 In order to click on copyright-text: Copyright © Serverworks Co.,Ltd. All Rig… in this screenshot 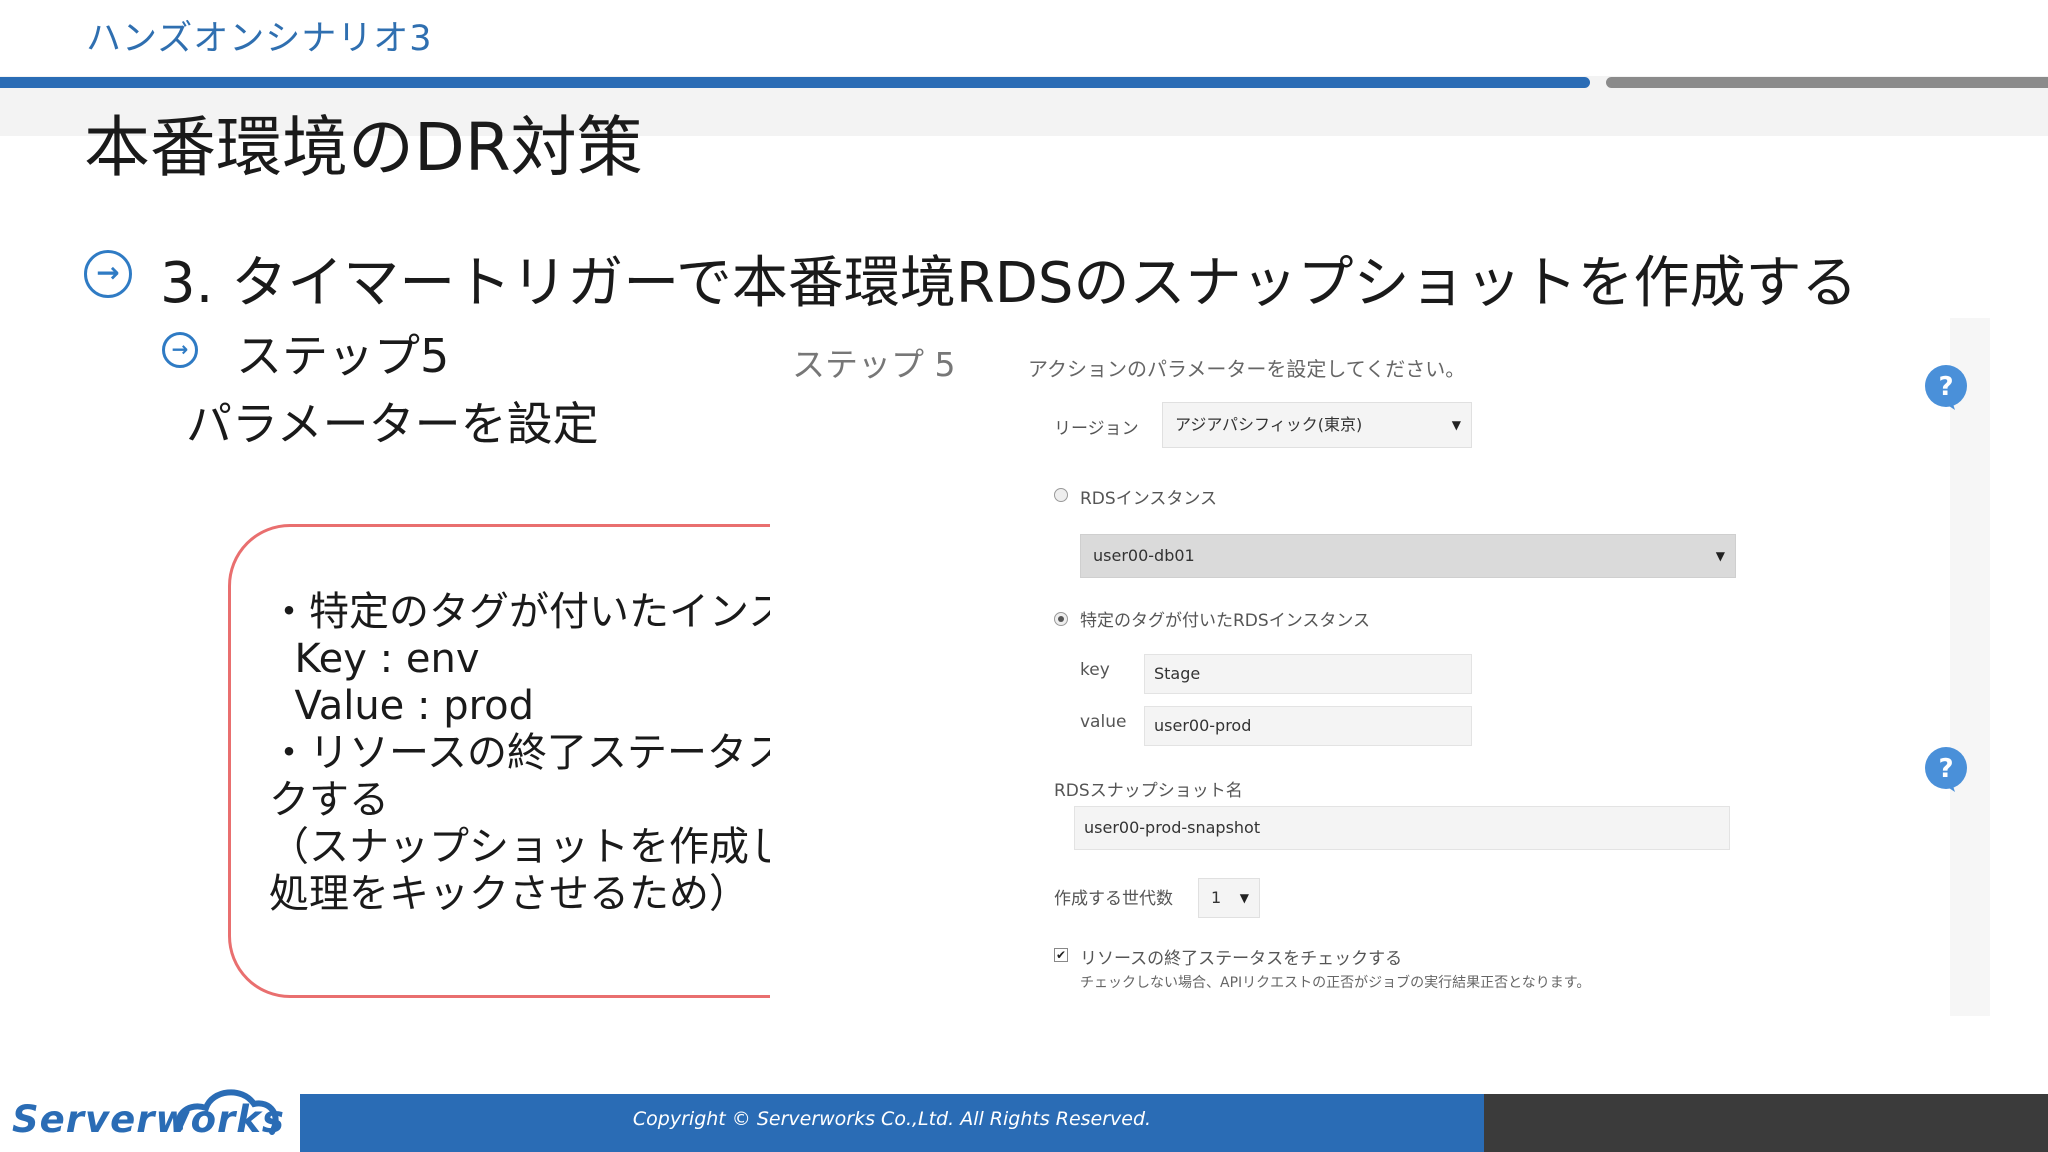, I will do `click(892, 1119)`.